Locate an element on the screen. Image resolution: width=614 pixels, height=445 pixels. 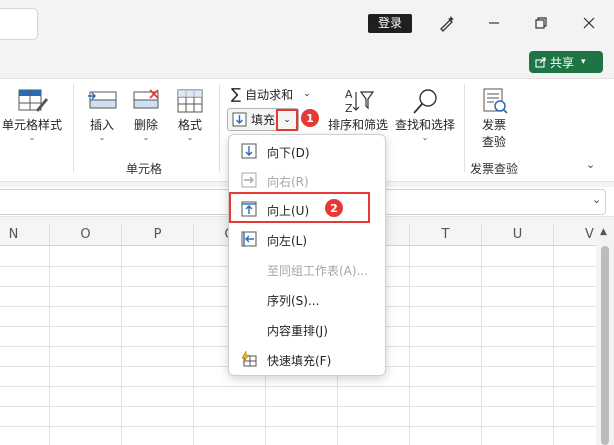
callout-badge-1: 1 is located at coordinates (310, 118).